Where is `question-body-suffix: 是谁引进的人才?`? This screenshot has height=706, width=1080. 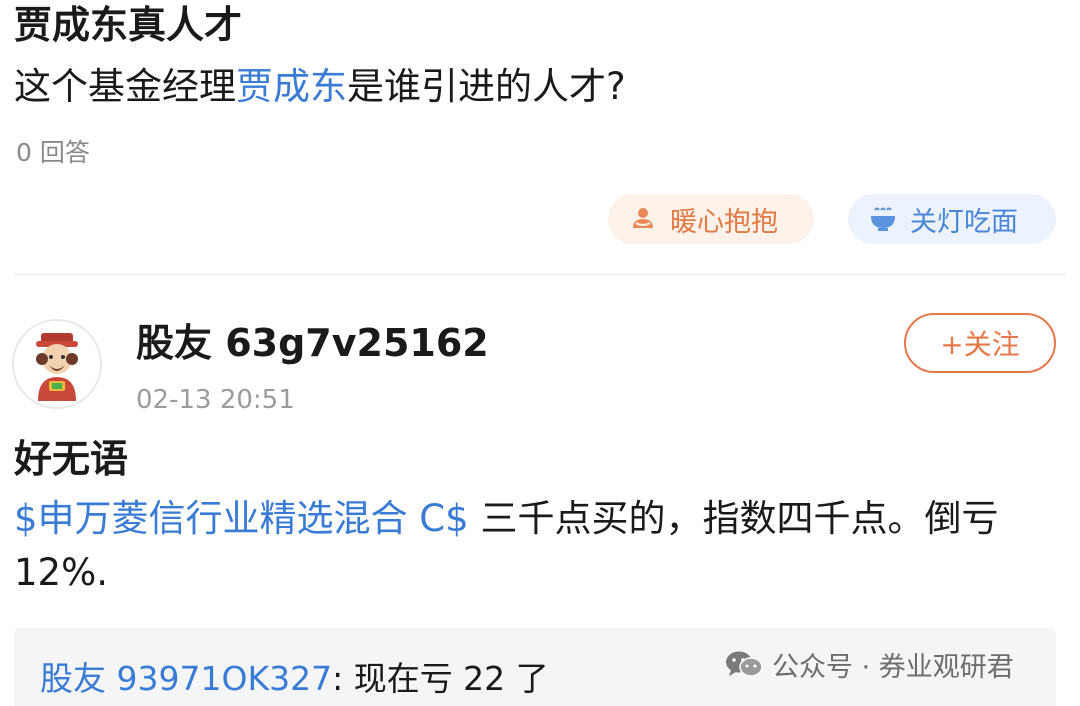 question-body-suffix: 是谁引进的人才? is located at coordinates (486, 86).